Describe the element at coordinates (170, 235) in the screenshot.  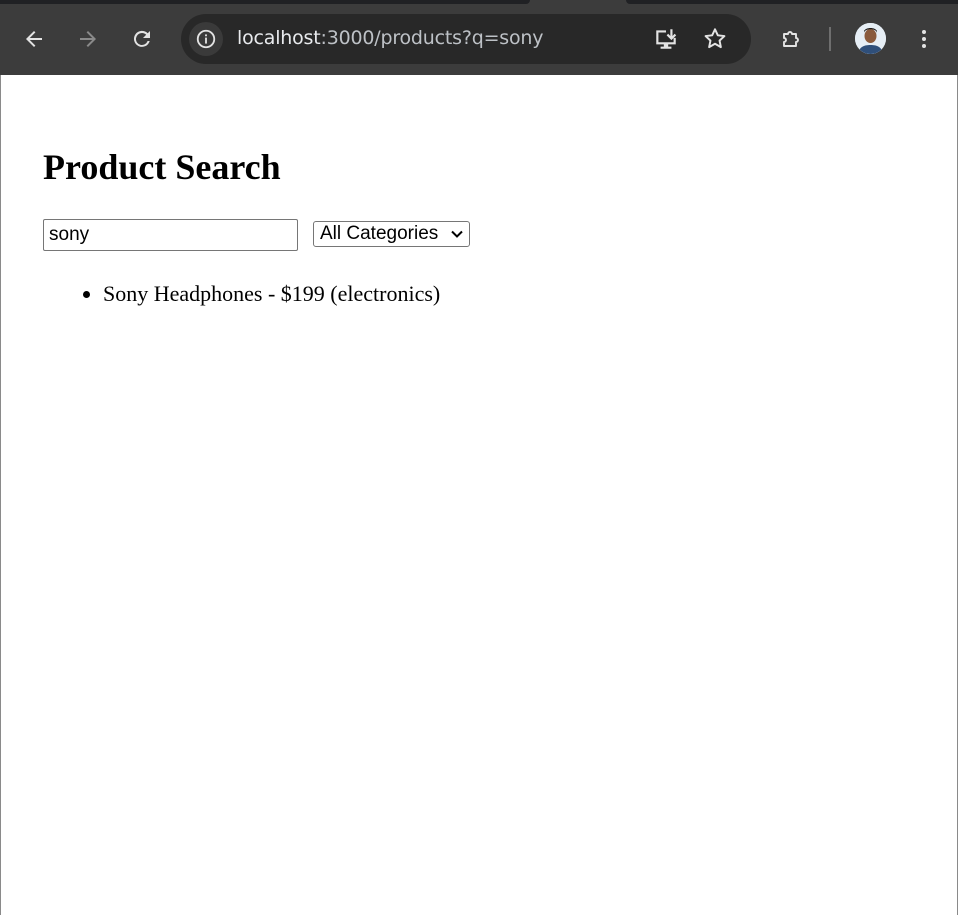
I see `search-input` at that location.